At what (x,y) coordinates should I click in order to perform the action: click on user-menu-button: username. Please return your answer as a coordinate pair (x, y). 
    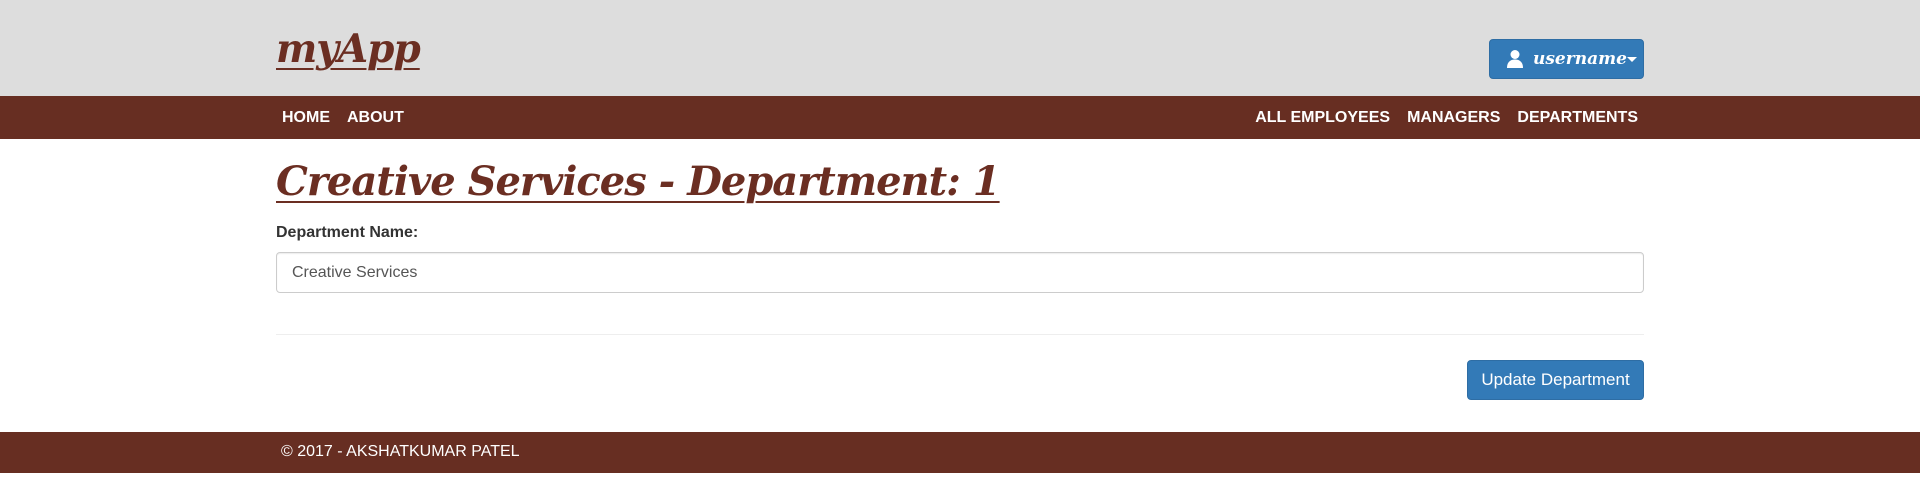
    Looking at the image, I should click on (1566, 59).